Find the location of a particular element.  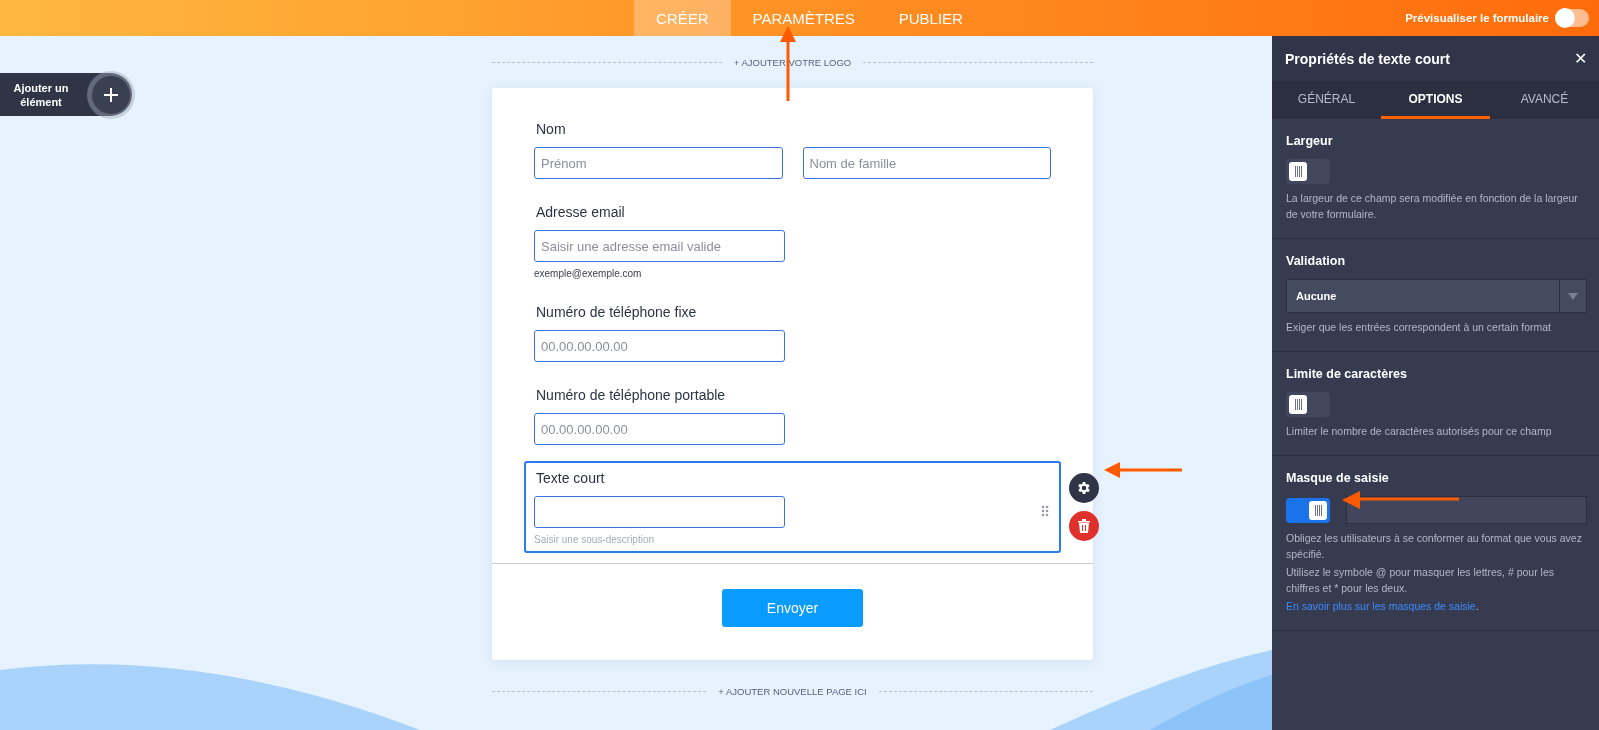

panel-title: Propriétés de texte court is located at coordinates (1367, 58).